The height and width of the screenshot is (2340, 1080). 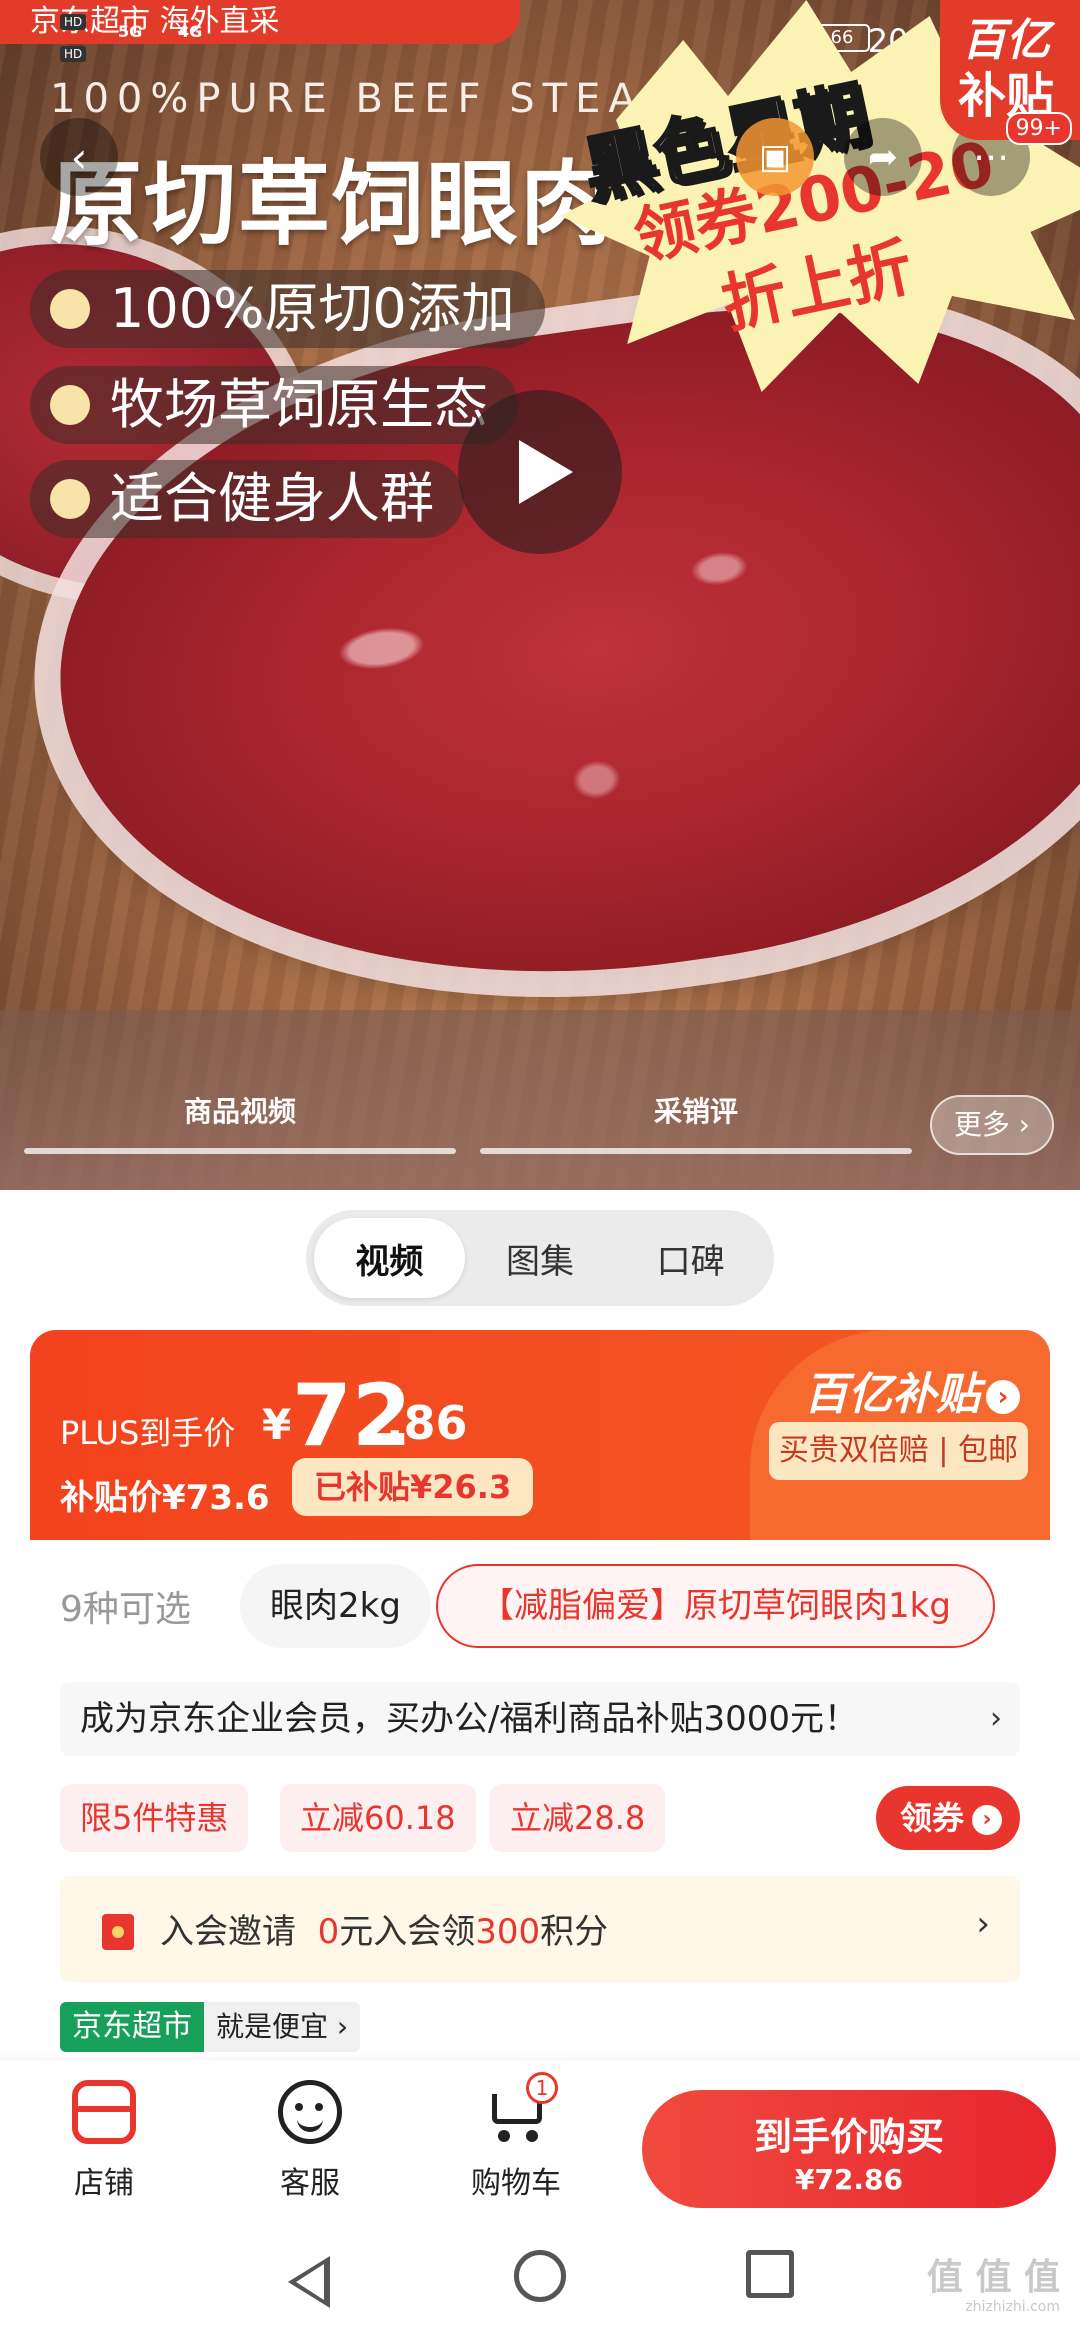 What do you see at coordinates (282, 2027) in the screenshot?
I see `jd-supermarket-slogan: 就是便宜 ›` at bounding box center [282, 2027].